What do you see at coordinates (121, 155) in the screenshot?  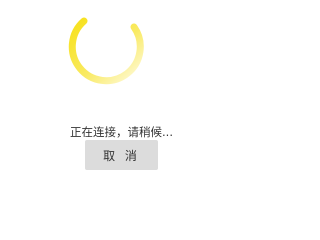 I see `cancel-button: 取 消` at bounding box center [121, 155].